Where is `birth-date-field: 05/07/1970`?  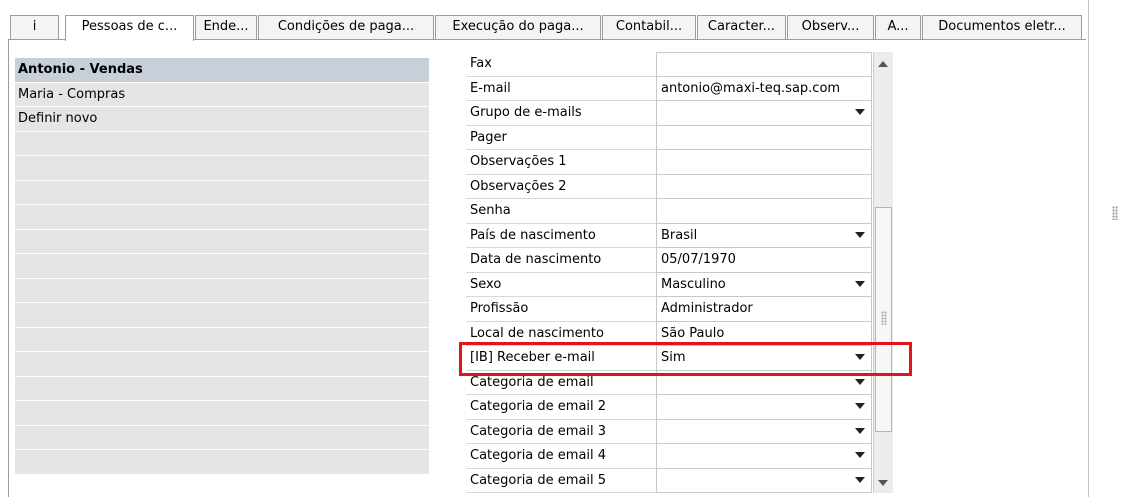 birth-date-field: 05/07/1970 is located at coordinates (764, 260).